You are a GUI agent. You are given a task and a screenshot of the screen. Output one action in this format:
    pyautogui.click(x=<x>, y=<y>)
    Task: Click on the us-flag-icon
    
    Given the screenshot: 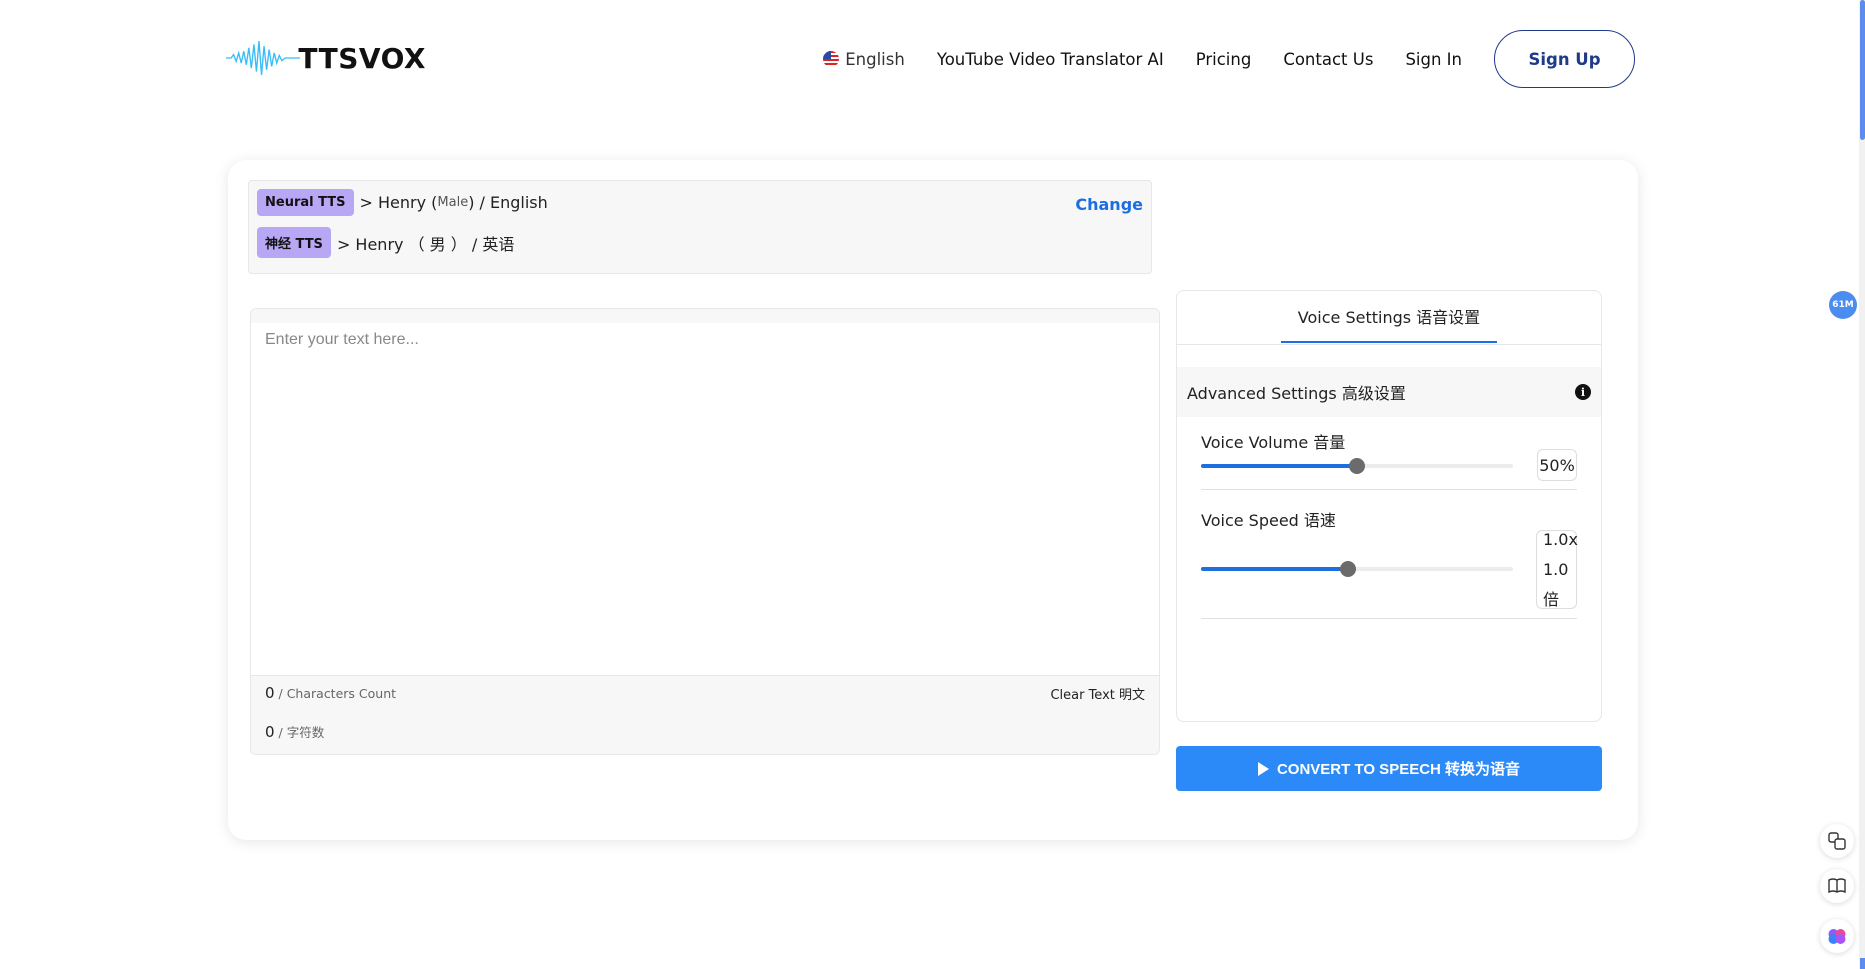 What is the action you would take?
    pyautogui.click(x=831, y=59)
    